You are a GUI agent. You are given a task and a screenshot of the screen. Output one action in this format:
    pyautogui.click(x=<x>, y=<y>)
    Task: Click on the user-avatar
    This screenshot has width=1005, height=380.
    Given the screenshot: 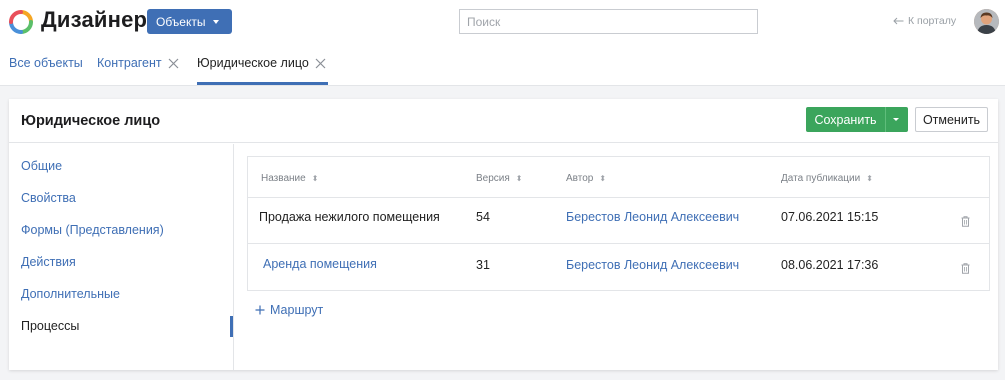 What is the action you would take?
    pyautogui.click(x=986, y=21)
    